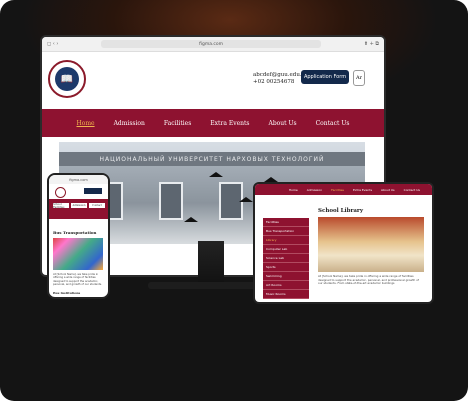 The width and height of the screenshot is (468, 401). I want to click on monitor-stand, so click(211, 263).